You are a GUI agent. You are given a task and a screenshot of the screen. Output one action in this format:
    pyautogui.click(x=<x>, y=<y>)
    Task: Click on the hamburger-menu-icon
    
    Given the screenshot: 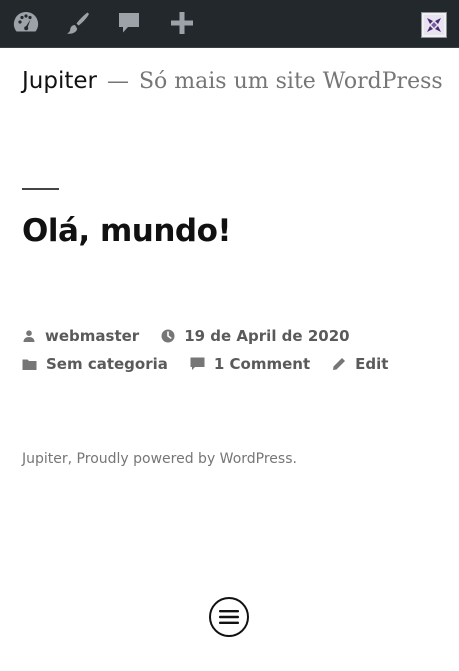 What is the action you would take?
    pyautogui.click(x=229, y=617)
    